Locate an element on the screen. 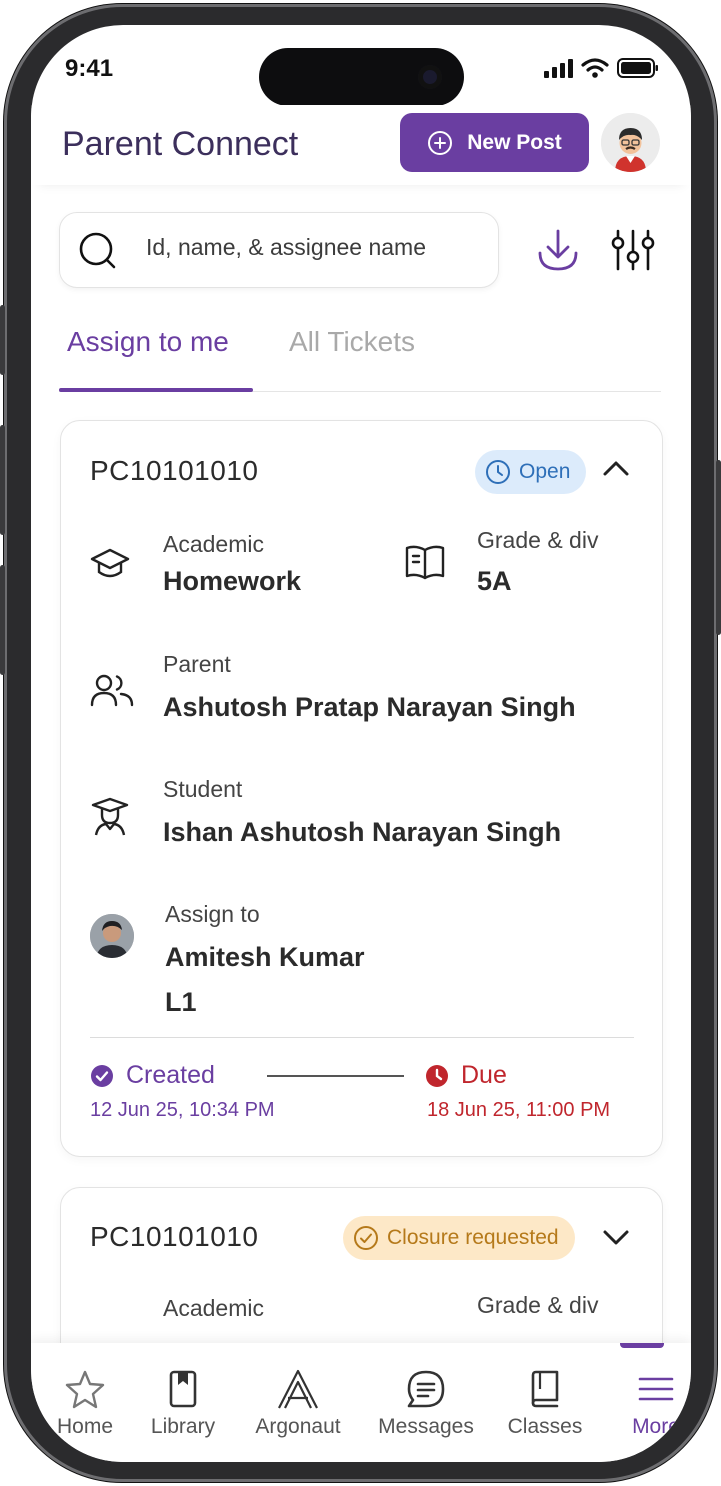 The image size is (721, 1486). parent-value: Ashutosh Pratap Narayan Singh is located at coordinates (369, 707).